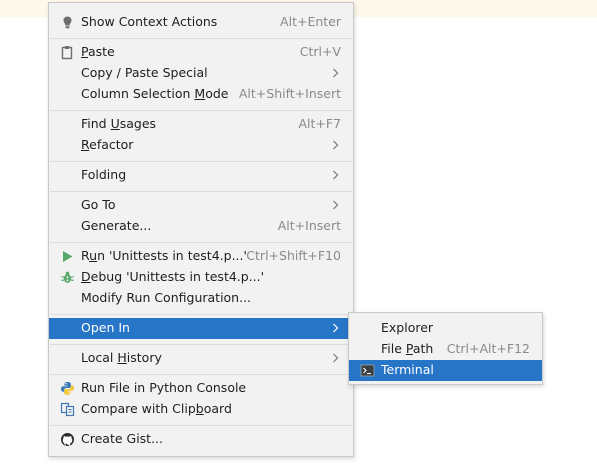 This screenshot has height=476, width=597. Describe the element at coordinates (201, 175) in the screenshot. I see `menu-item-folding: Folding` at that location.